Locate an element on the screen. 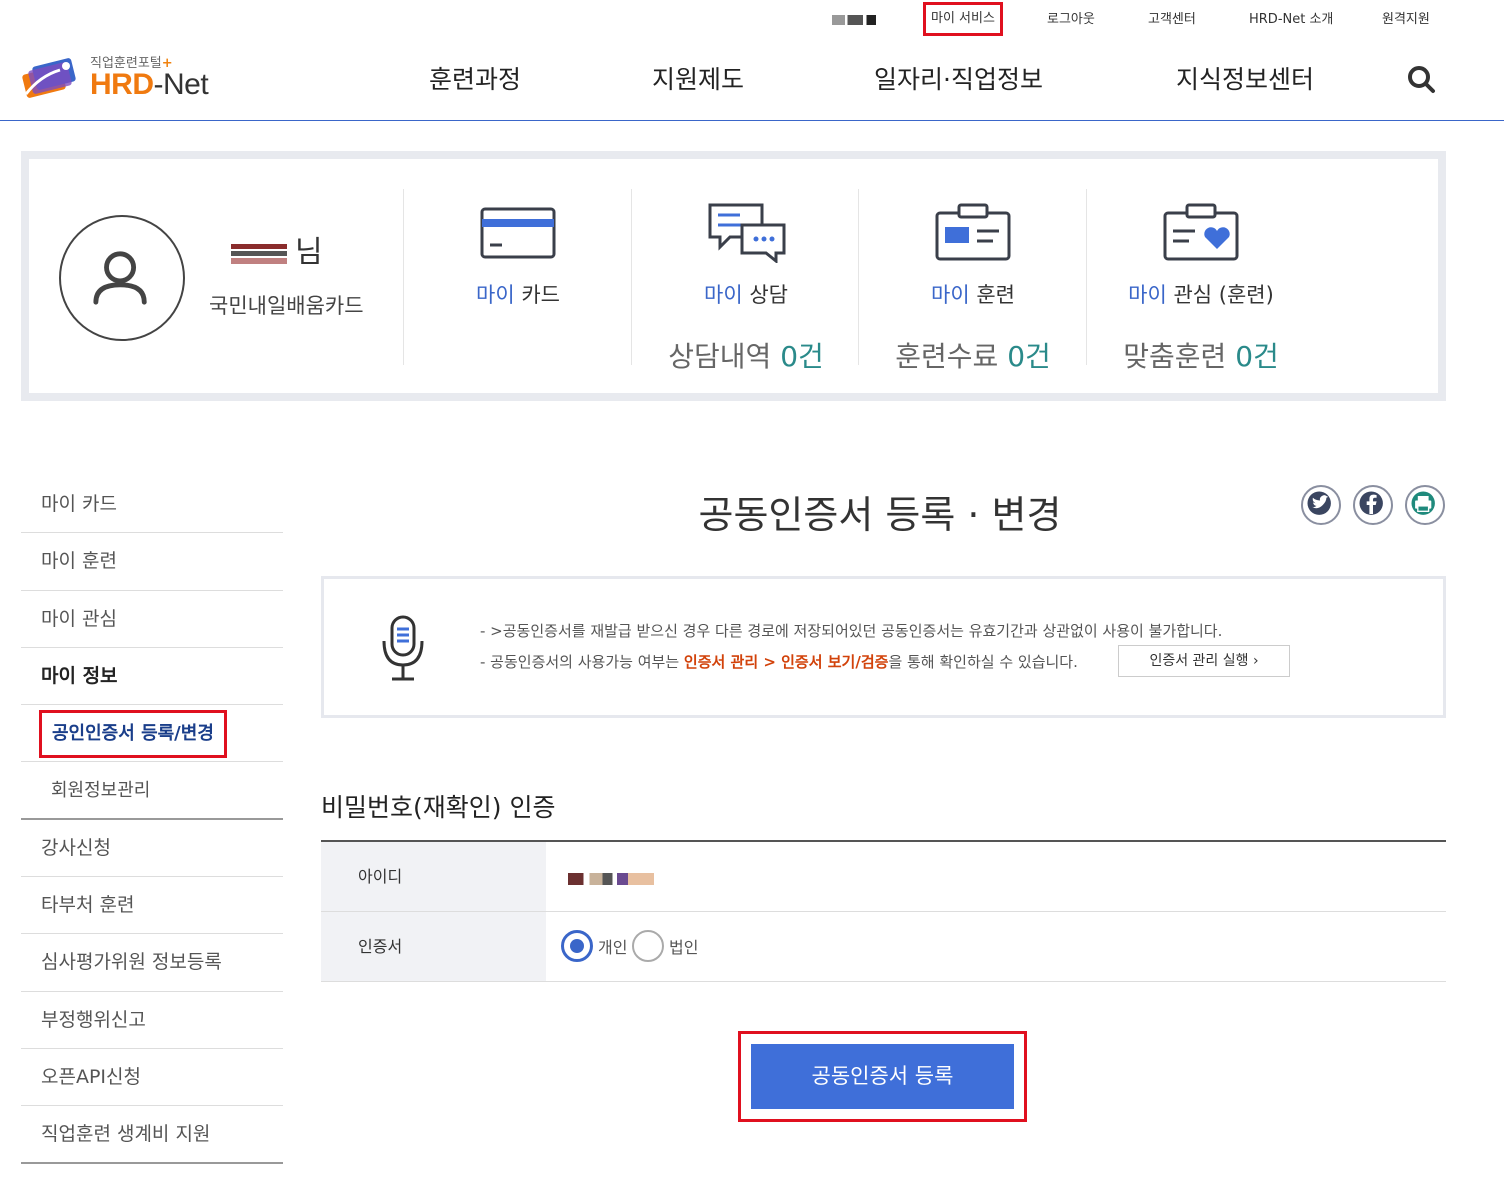 The height and width of the screenshot is (1193, 1504). user-icon is located at coordinates (120, 278).